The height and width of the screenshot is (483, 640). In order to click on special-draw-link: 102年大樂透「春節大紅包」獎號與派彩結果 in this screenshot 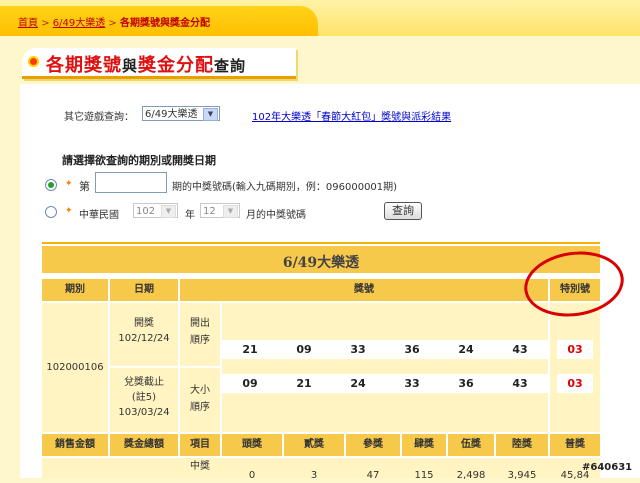, I will do `click(351, 115)`.